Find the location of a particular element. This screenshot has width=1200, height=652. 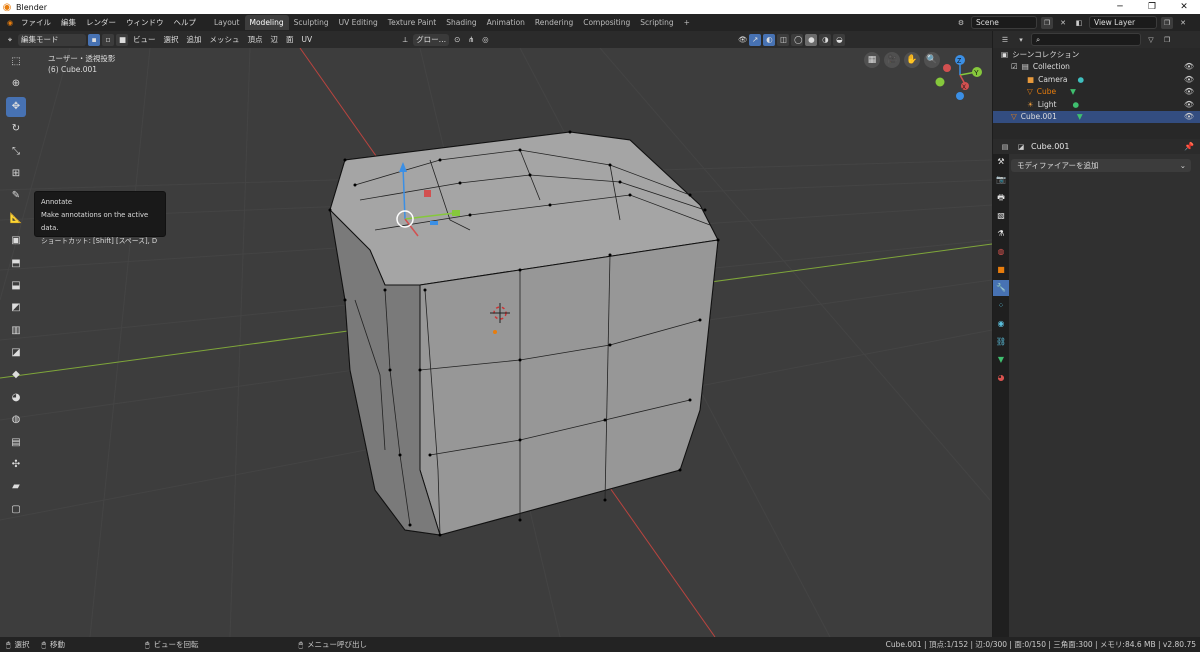

poly-build-tool-icon: ◆ is located at coordinates (16, 375).